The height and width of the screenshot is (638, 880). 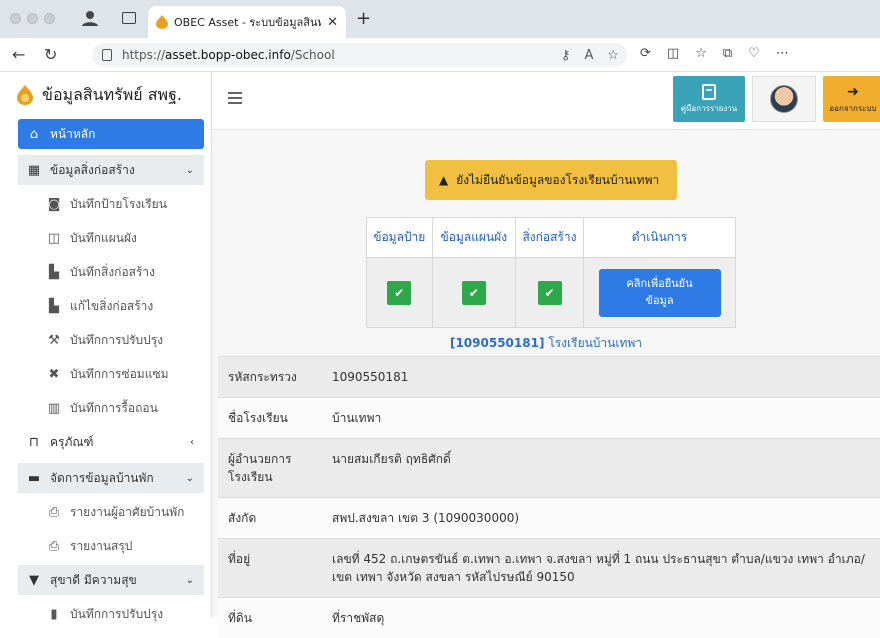 What do you see at coordinates (111, 306) in the screenshot?
I see `sidebar-item-label: แก้ไขสิ่งก่อสร้าง` at bounding box center [111, 306].